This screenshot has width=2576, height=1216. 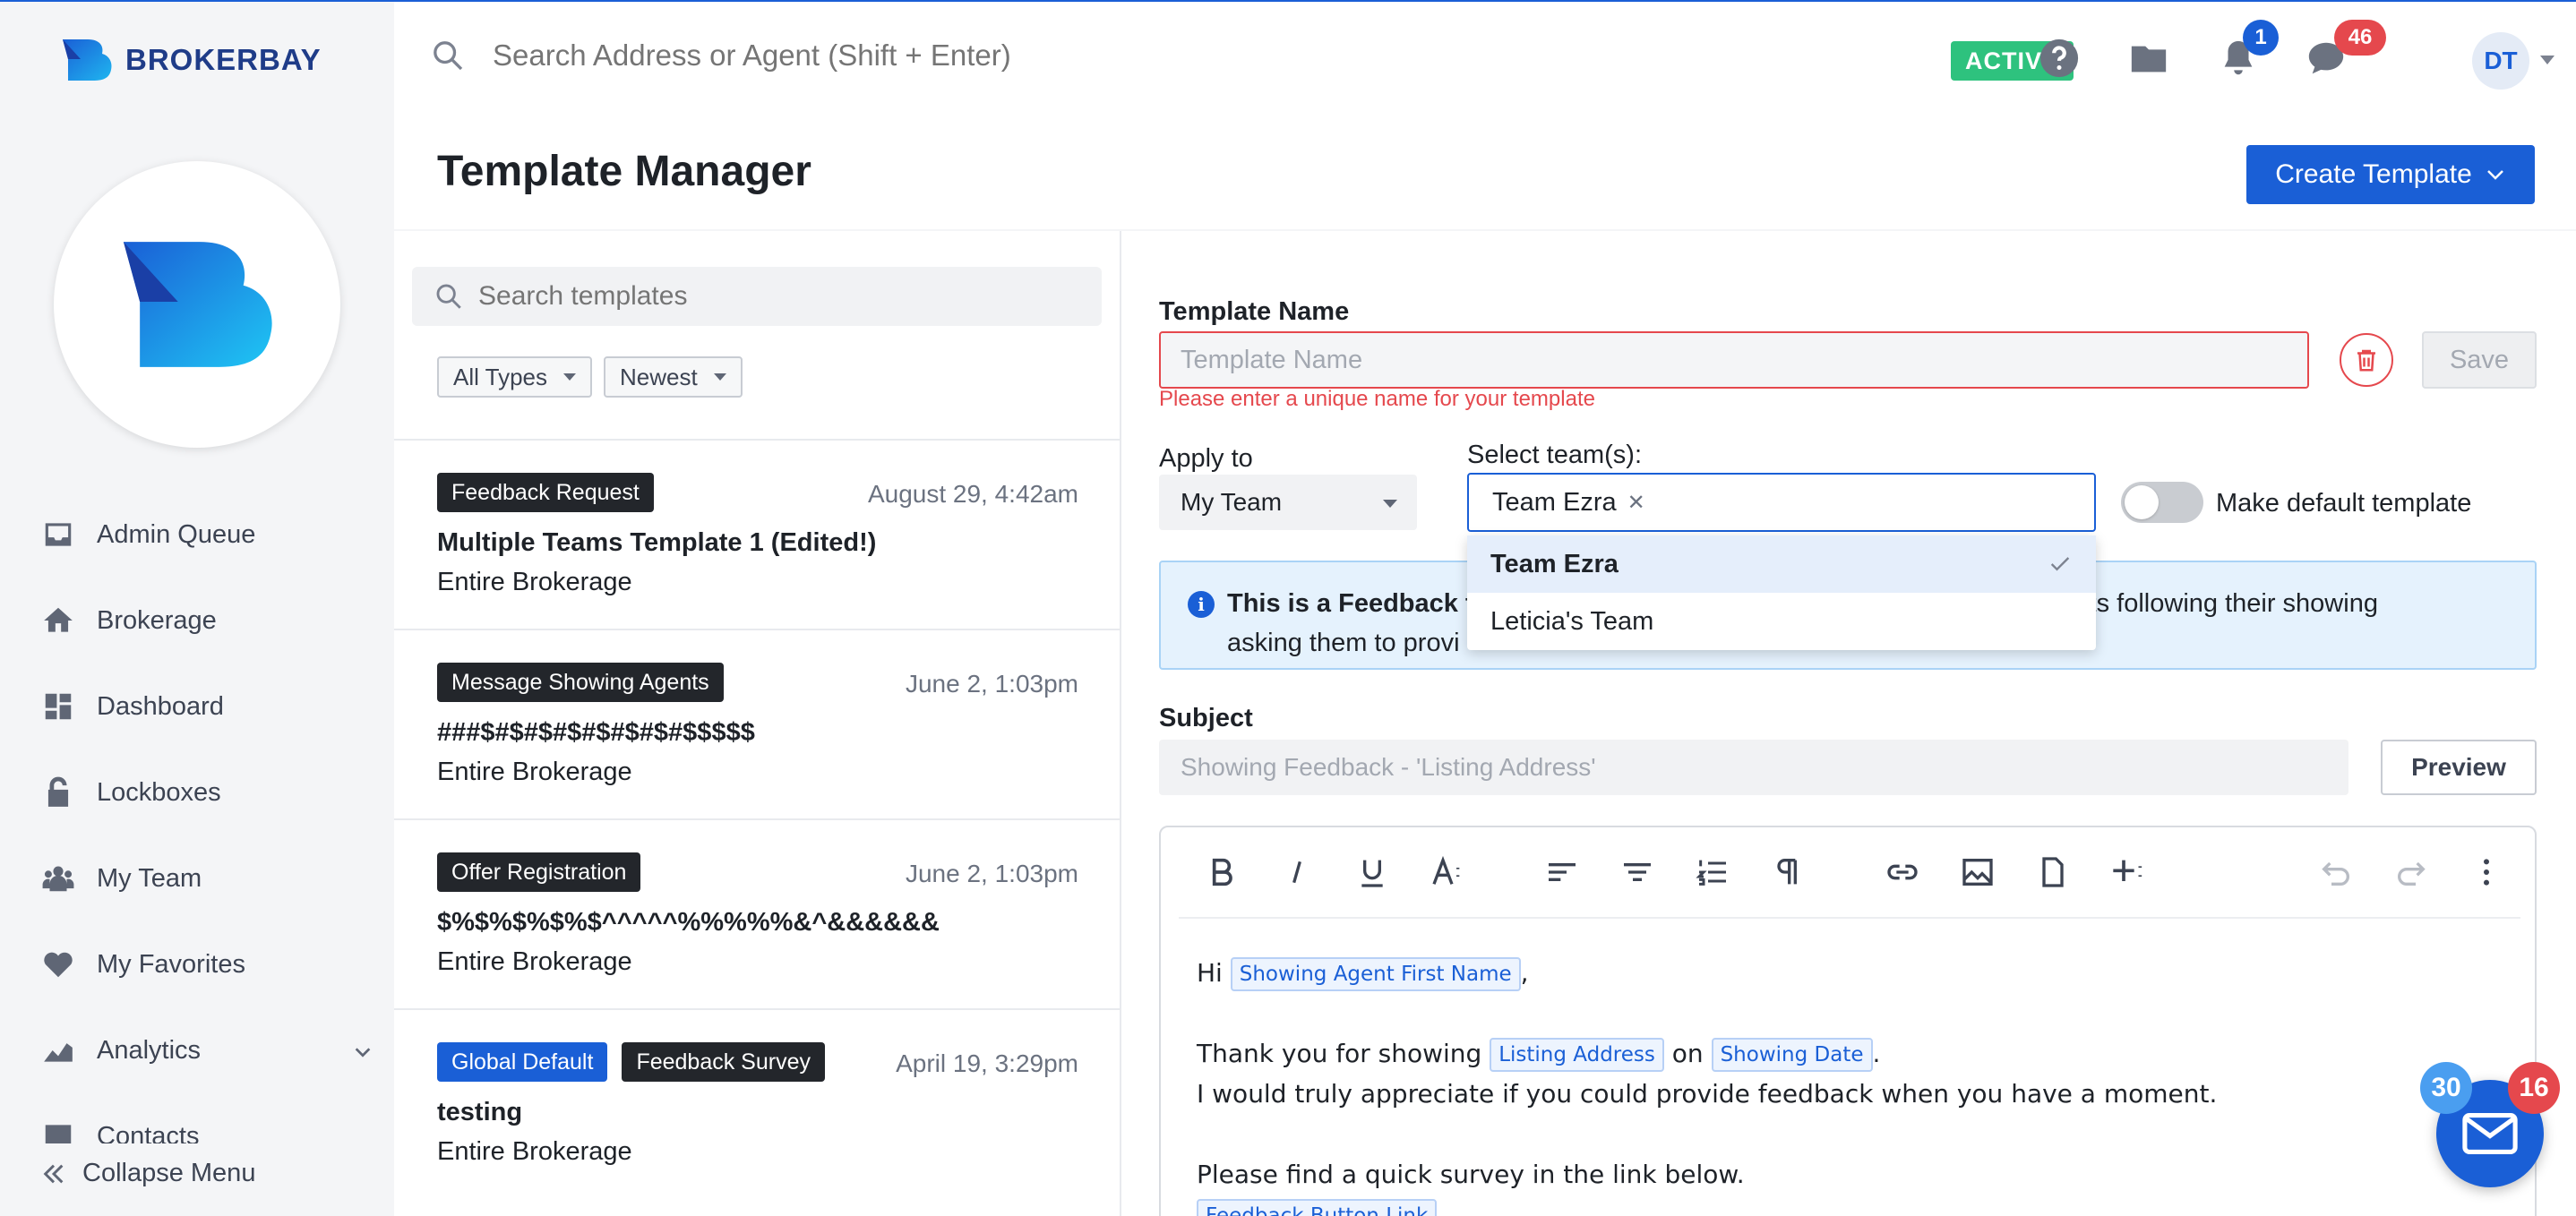 I want to click on align-left-button, so click(x=1562, y=872).